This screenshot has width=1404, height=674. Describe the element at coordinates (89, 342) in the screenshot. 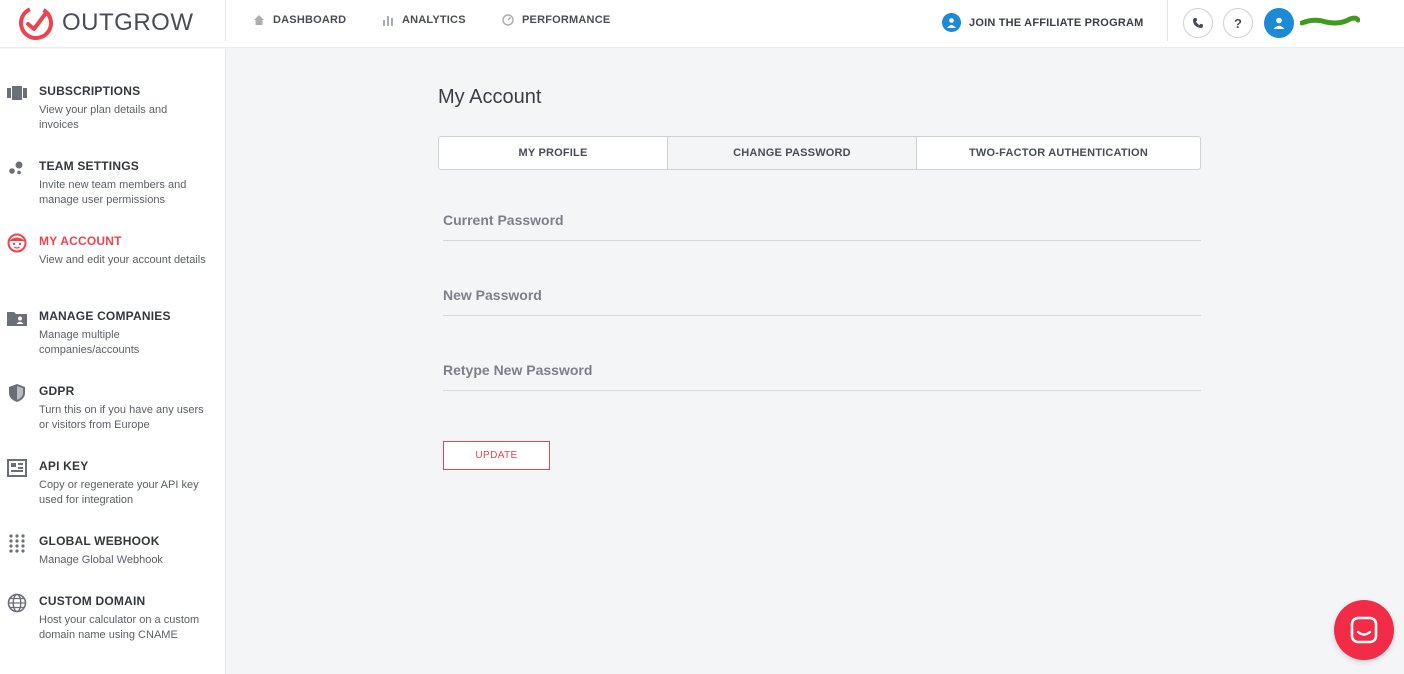

I see `sidebar-item-desc: Manage multiple companies/accounts` at that location.